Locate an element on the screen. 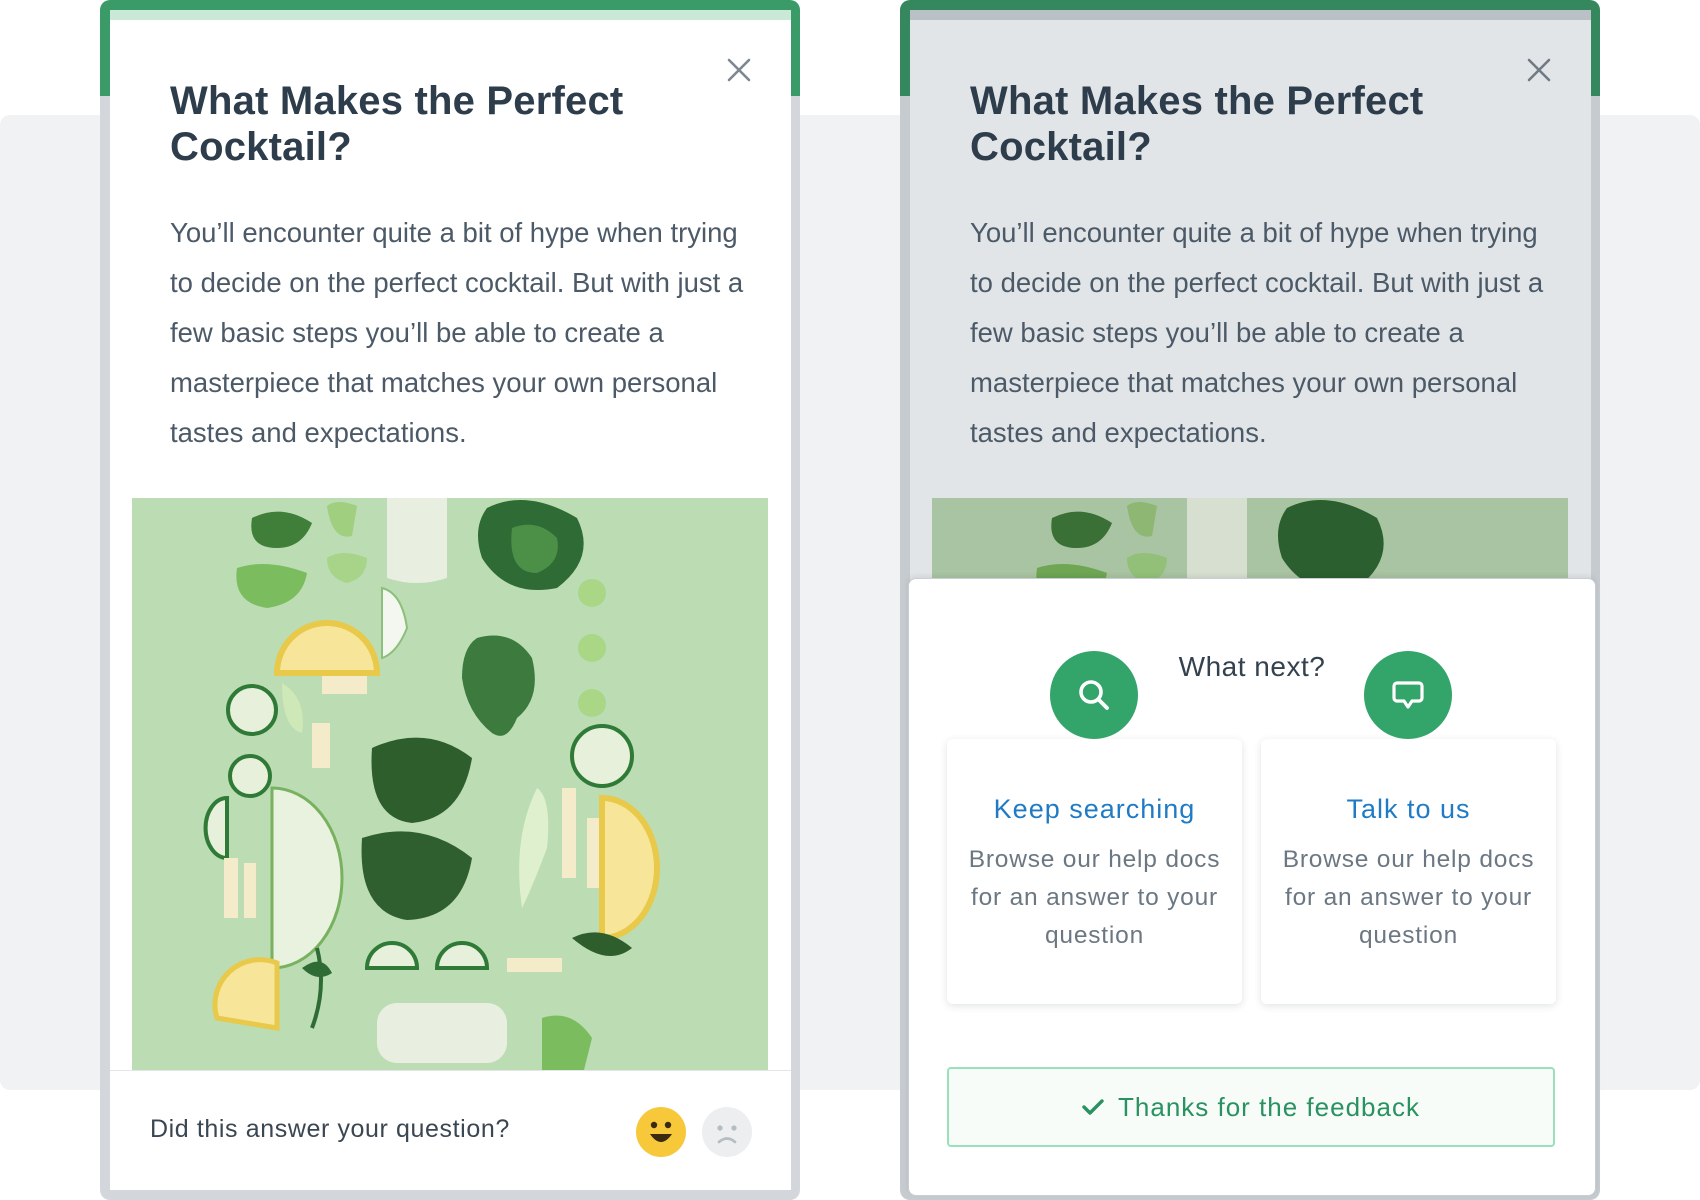 Image resolution: width=1700 pixels, height=1200 pixels. feedback-confirmation: Thanks for the feedback is located at coordinates (1251, 1107).